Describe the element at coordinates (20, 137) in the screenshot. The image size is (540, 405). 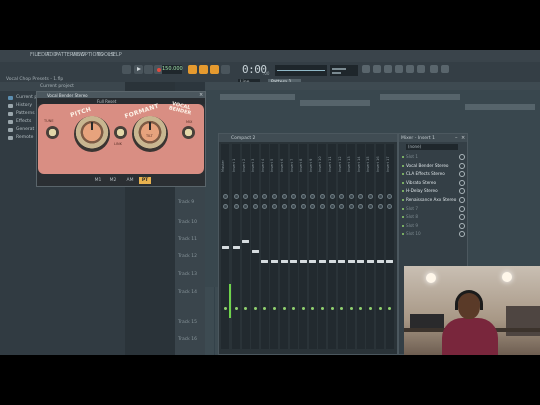
I see `browser-item-remote: Remote` at that location.